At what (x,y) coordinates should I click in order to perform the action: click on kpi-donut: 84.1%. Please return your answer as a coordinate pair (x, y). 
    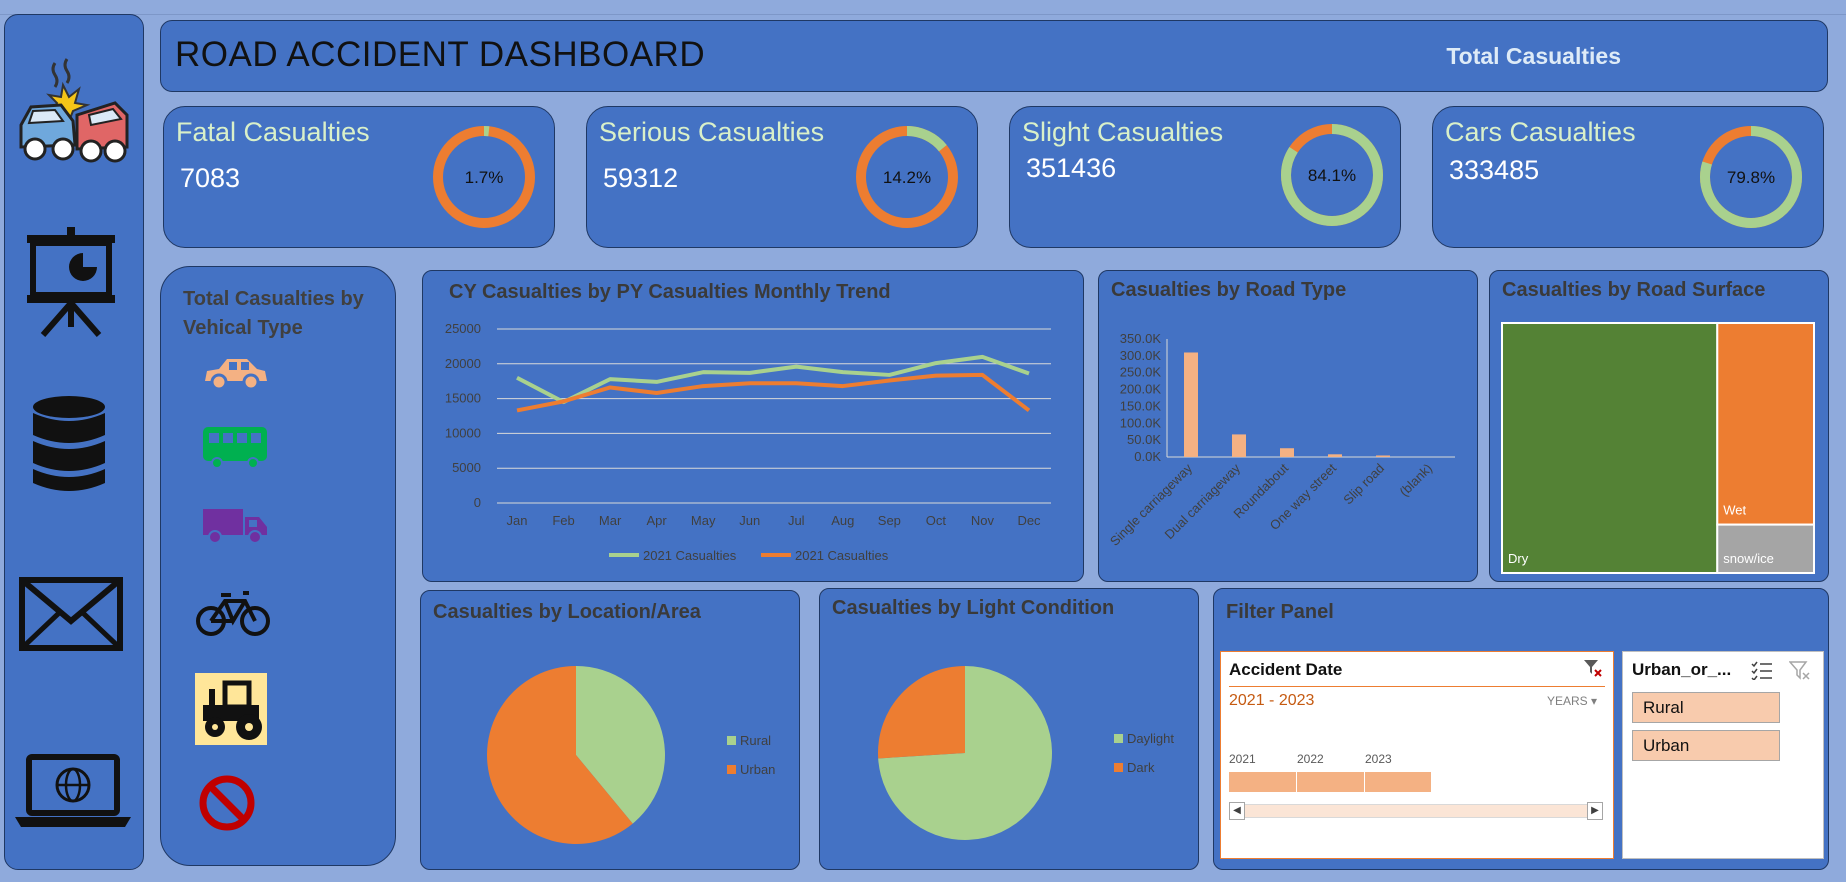
    Looking at the image, I should click on (1332, 175).